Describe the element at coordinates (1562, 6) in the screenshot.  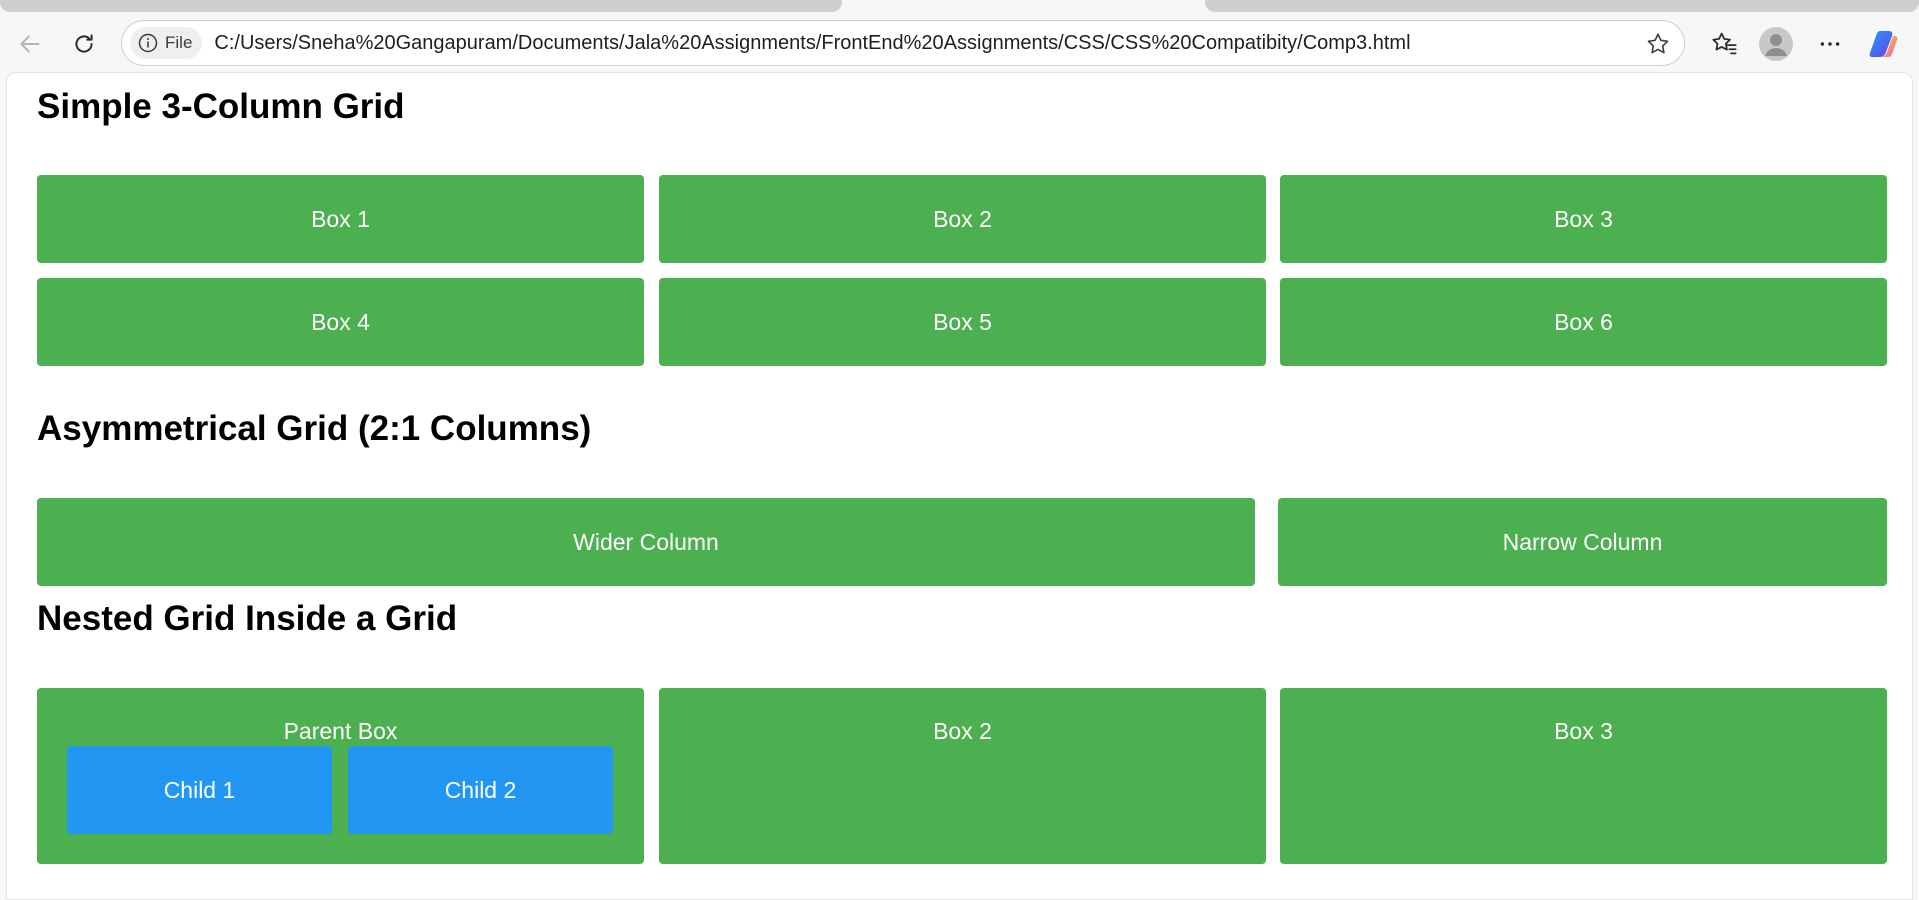
I see `tab-next` at that location.